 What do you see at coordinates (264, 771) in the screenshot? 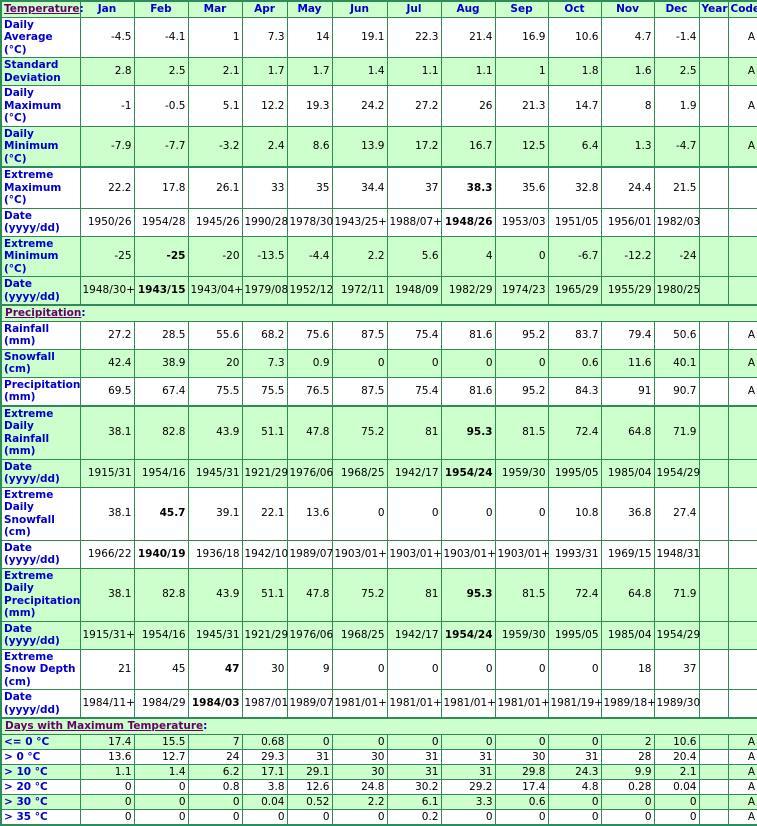
I see `value-cell: 17.1` at bounding box center [264, 771].